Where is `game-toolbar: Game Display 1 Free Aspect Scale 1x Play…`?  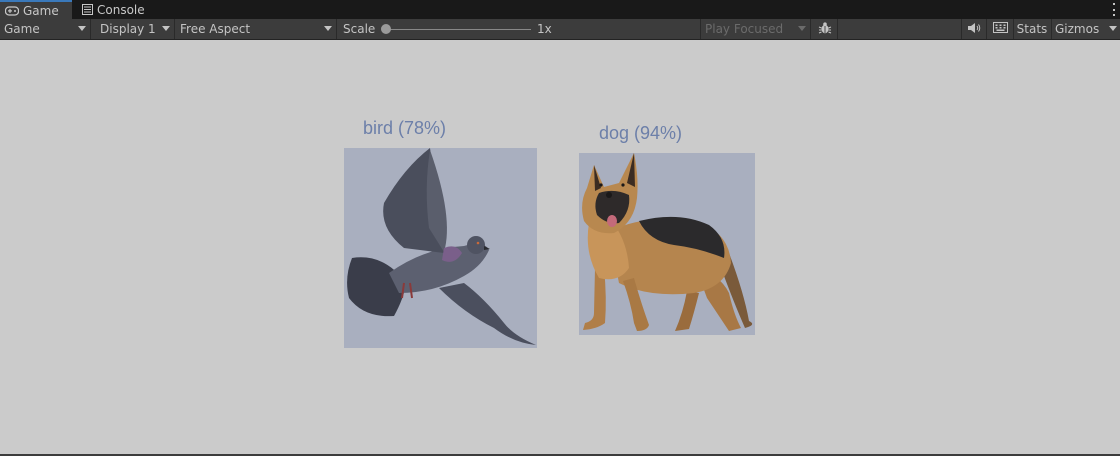
game-toolbar: Game Display 1 Free Aspect Scale 1x Play… is located at coordinates (560, 29).